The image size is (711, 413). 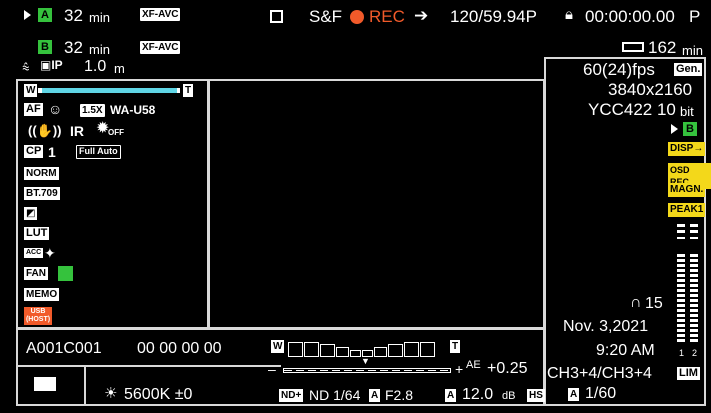 I want to click on bt709-label: BT.709, so click(x=42, y=193).